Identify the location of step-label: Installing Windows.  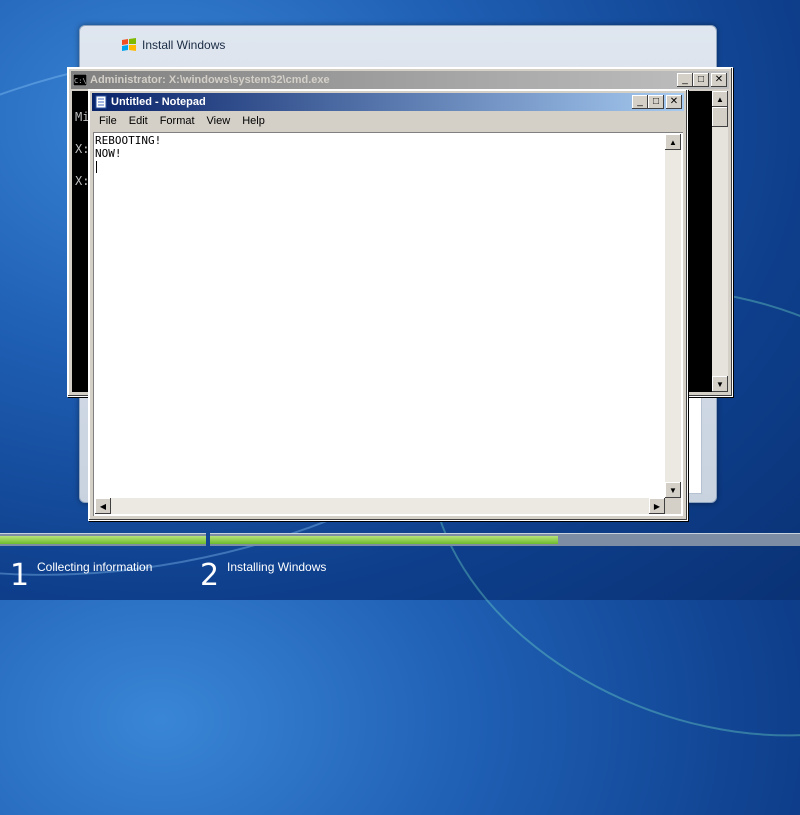
(277, 567).